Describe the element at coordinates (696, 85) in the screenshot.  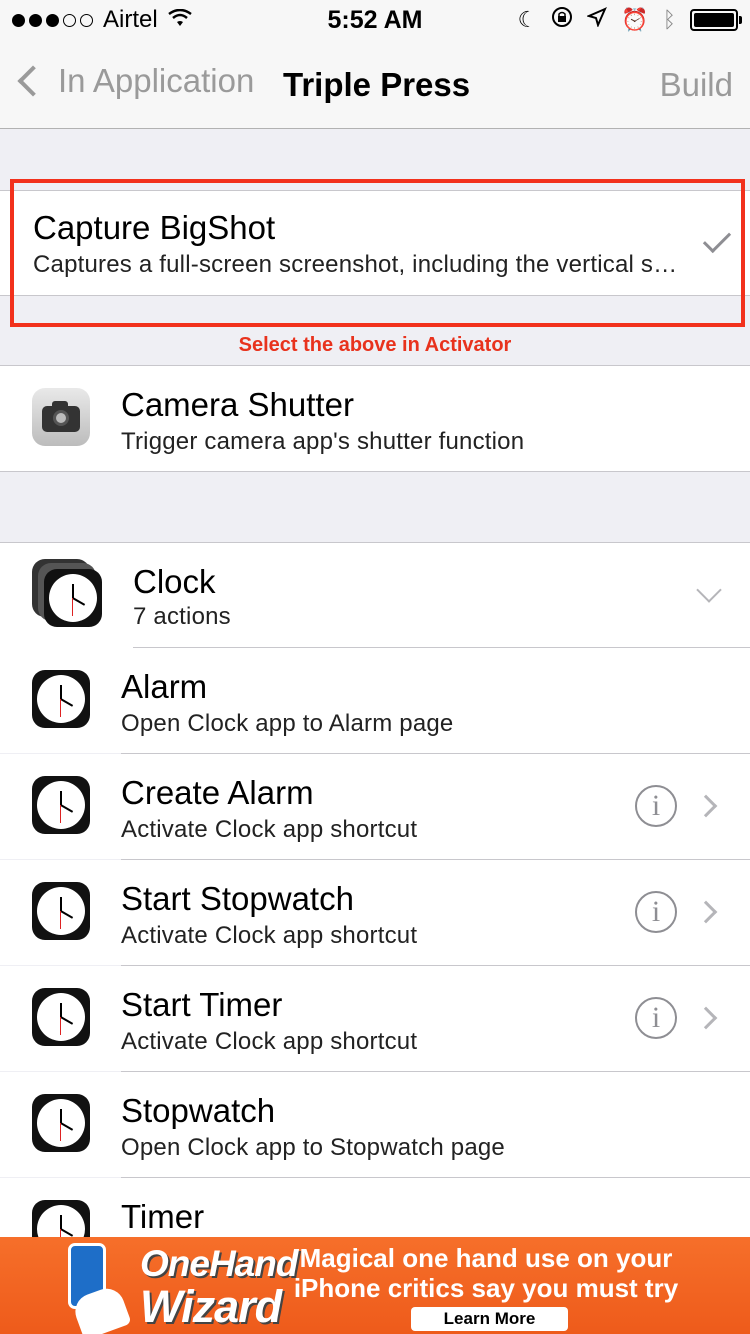
I see `build-button: Build` at that location.